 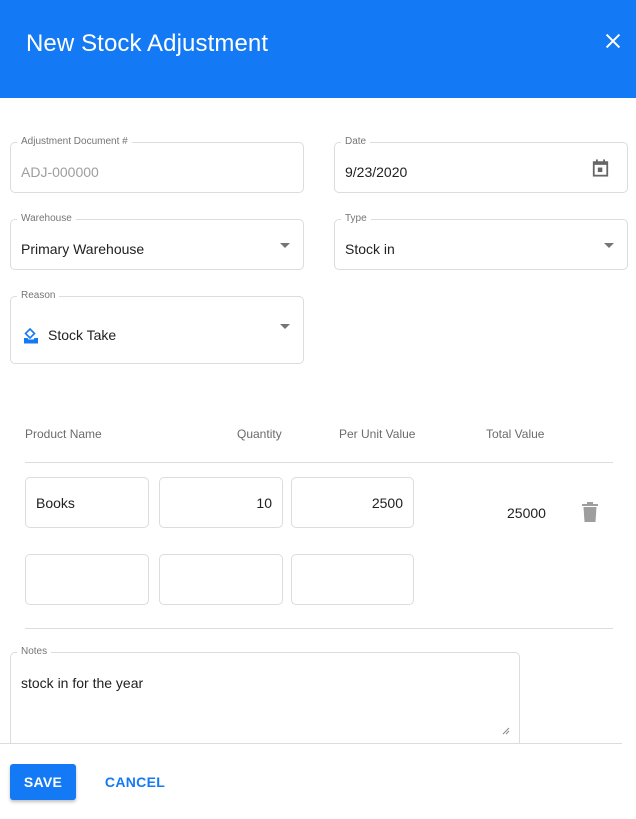 I want to click on notes-label: Notes, so click(x=34, y=652).